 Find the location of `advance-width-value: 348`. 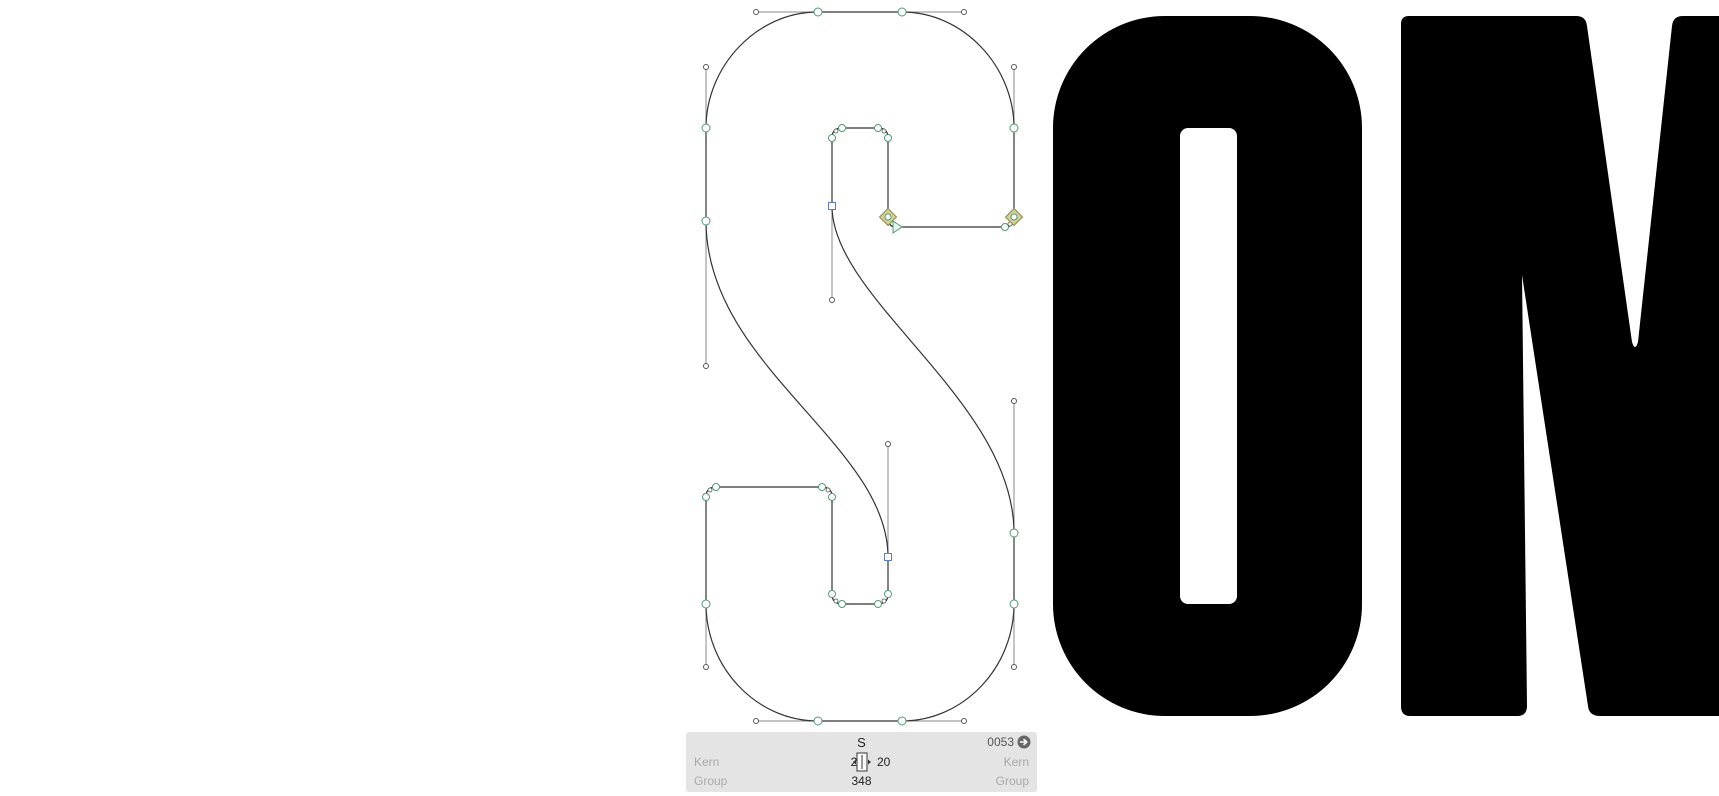

advance-width-value: 348 is located at coordinates (861, 781).